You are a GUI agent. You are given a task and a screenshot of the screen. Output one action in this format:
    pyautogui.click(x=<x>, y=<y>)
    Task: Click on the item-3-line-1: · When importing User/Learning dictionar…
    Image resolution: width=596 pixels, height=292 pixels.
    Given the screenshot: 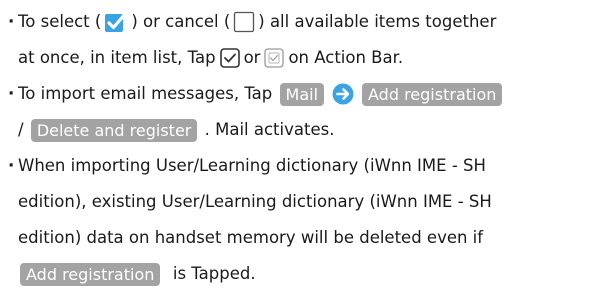 What is the action you would take?
    pyautogui.click(x=300, y=166)
    